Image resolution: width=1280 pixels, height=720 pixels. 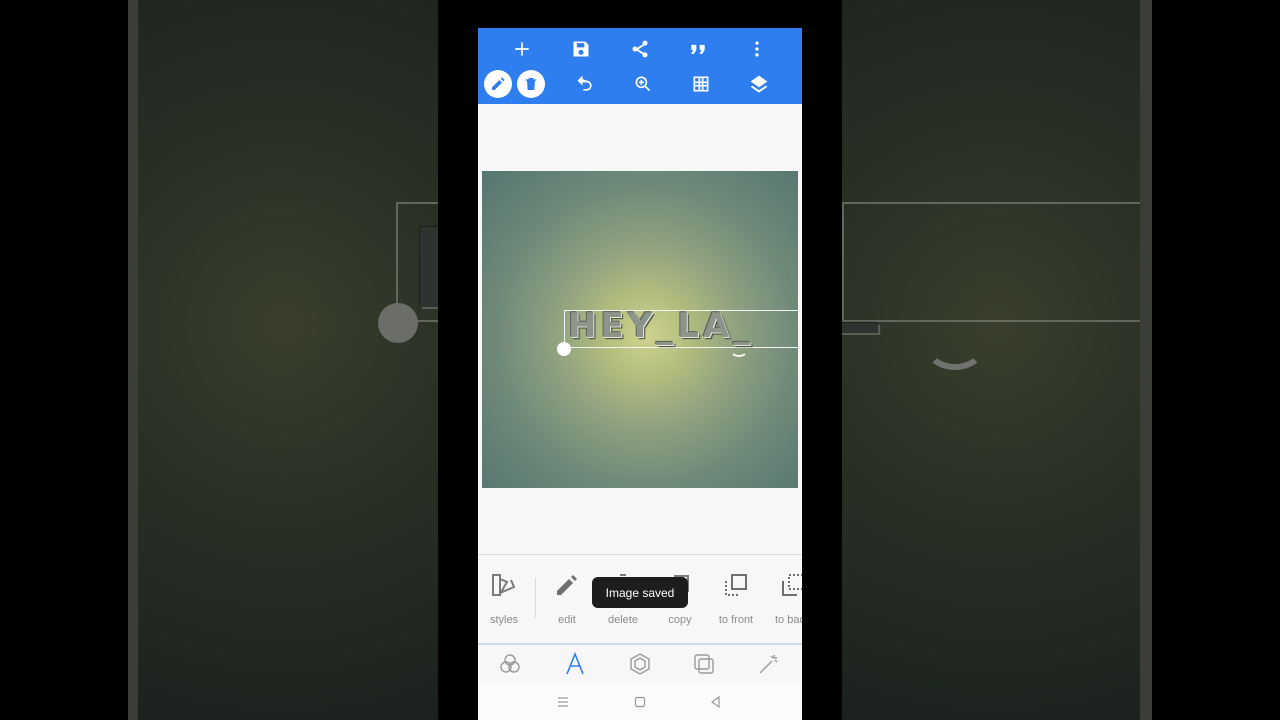 What do you see at coordinates (661, 326) in the screenshot?
I see `canvas-text: HEY_LA_` at bounding box center [661, 326].